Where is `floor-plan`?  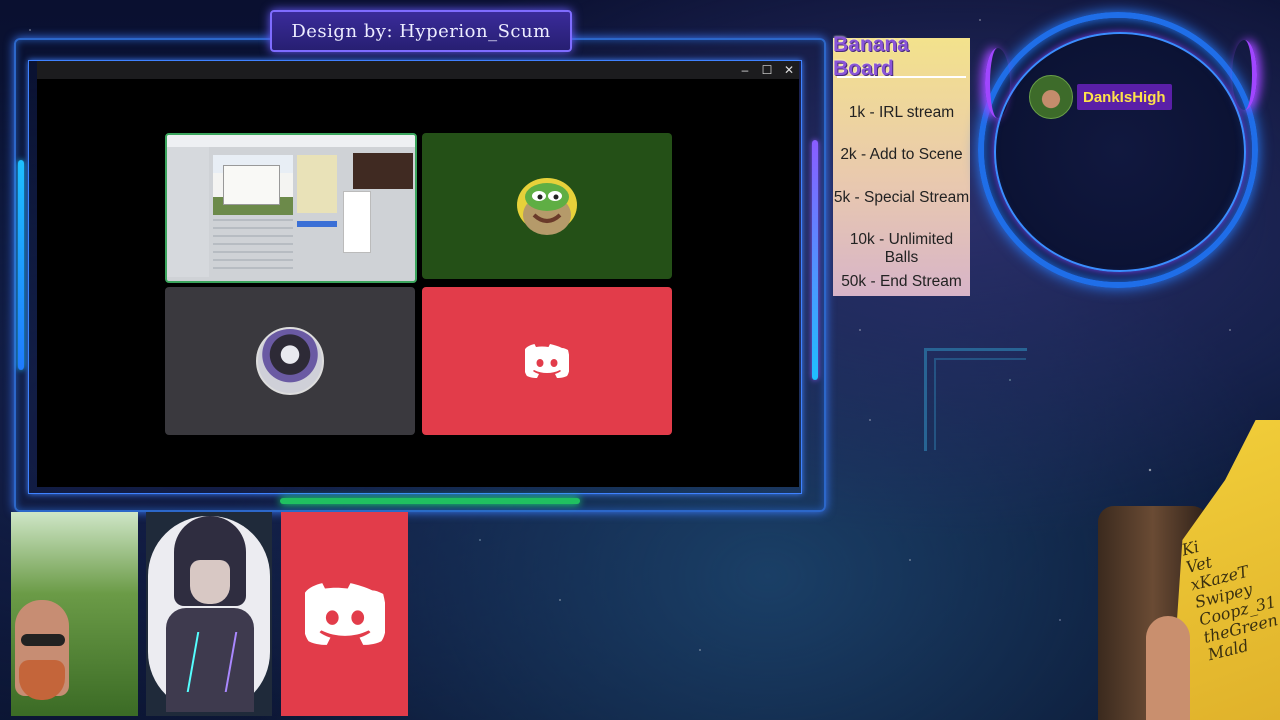 floor-plan is located at coordinates (317, 184).